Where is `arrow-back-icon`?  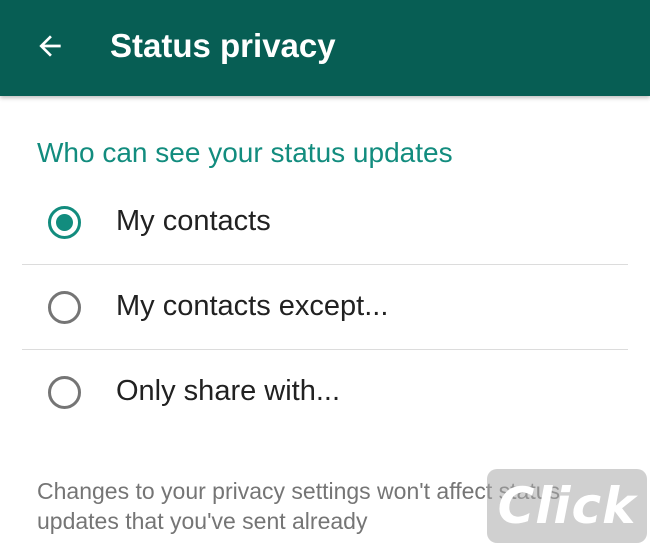 arrow-back-icon is located at coordinates (50, 46).